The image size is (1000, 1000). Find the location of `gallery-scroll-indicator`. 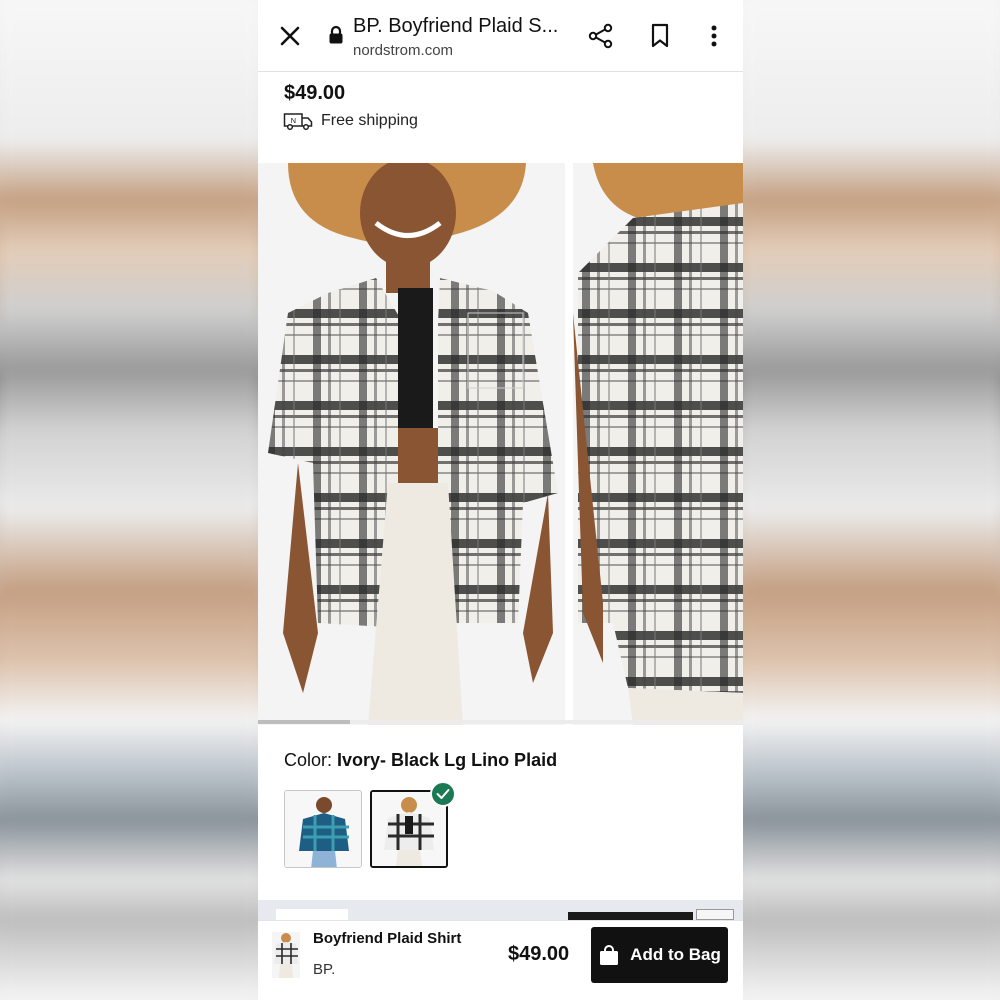

gallery-scroll-indicator is located at coordinates (500, 722).